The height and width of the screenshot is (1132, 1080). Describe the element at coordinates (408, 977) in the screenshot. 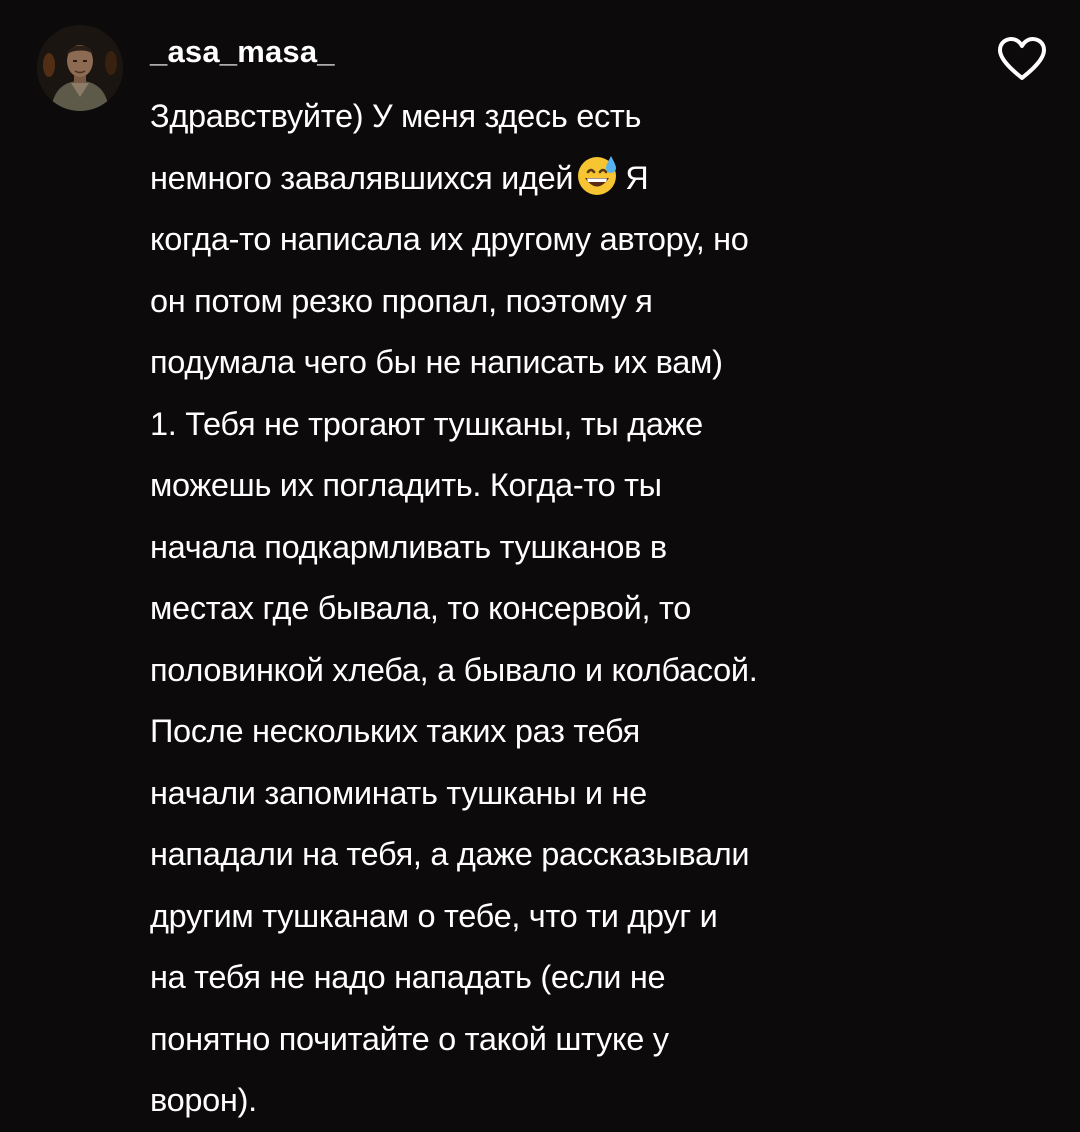

I see `comment-line: на тебя не надо нападать (если не` at that location.